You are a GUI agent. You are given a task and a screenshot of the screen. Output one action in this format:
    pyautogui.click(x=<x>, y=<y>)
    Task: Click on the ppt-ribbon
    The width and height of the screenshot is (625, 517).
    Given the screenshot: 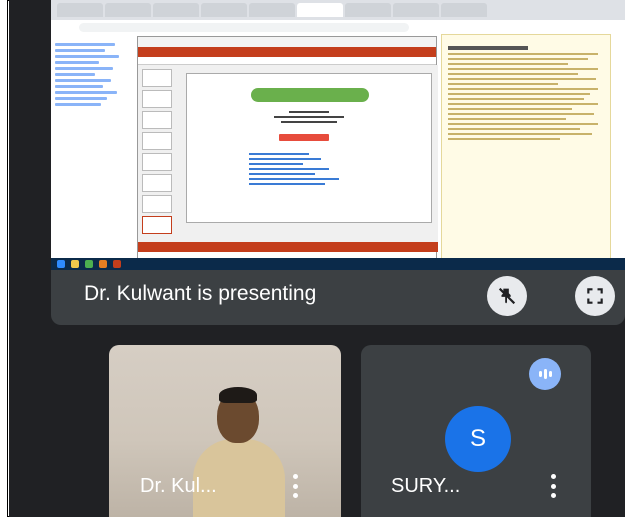 What is the action you would take?
    pyautogui.click(x=287, y=52)
    